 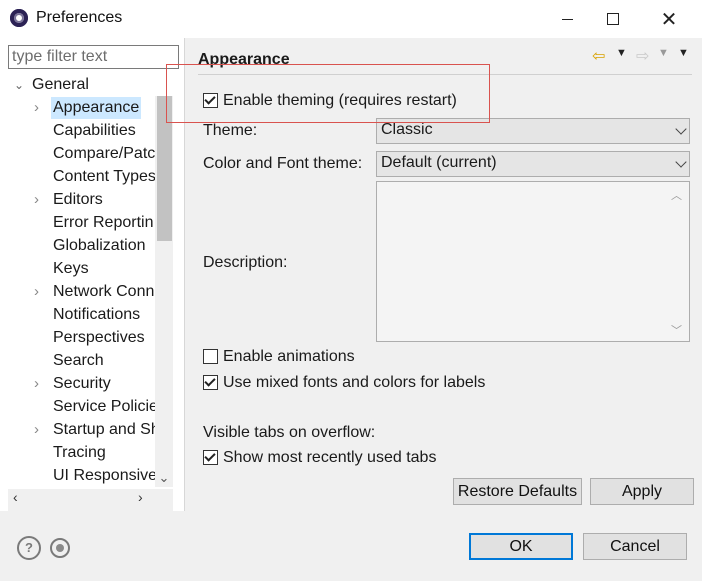 I want to click on scroll-down-icon: ⌄, so click(x=164, y=478).